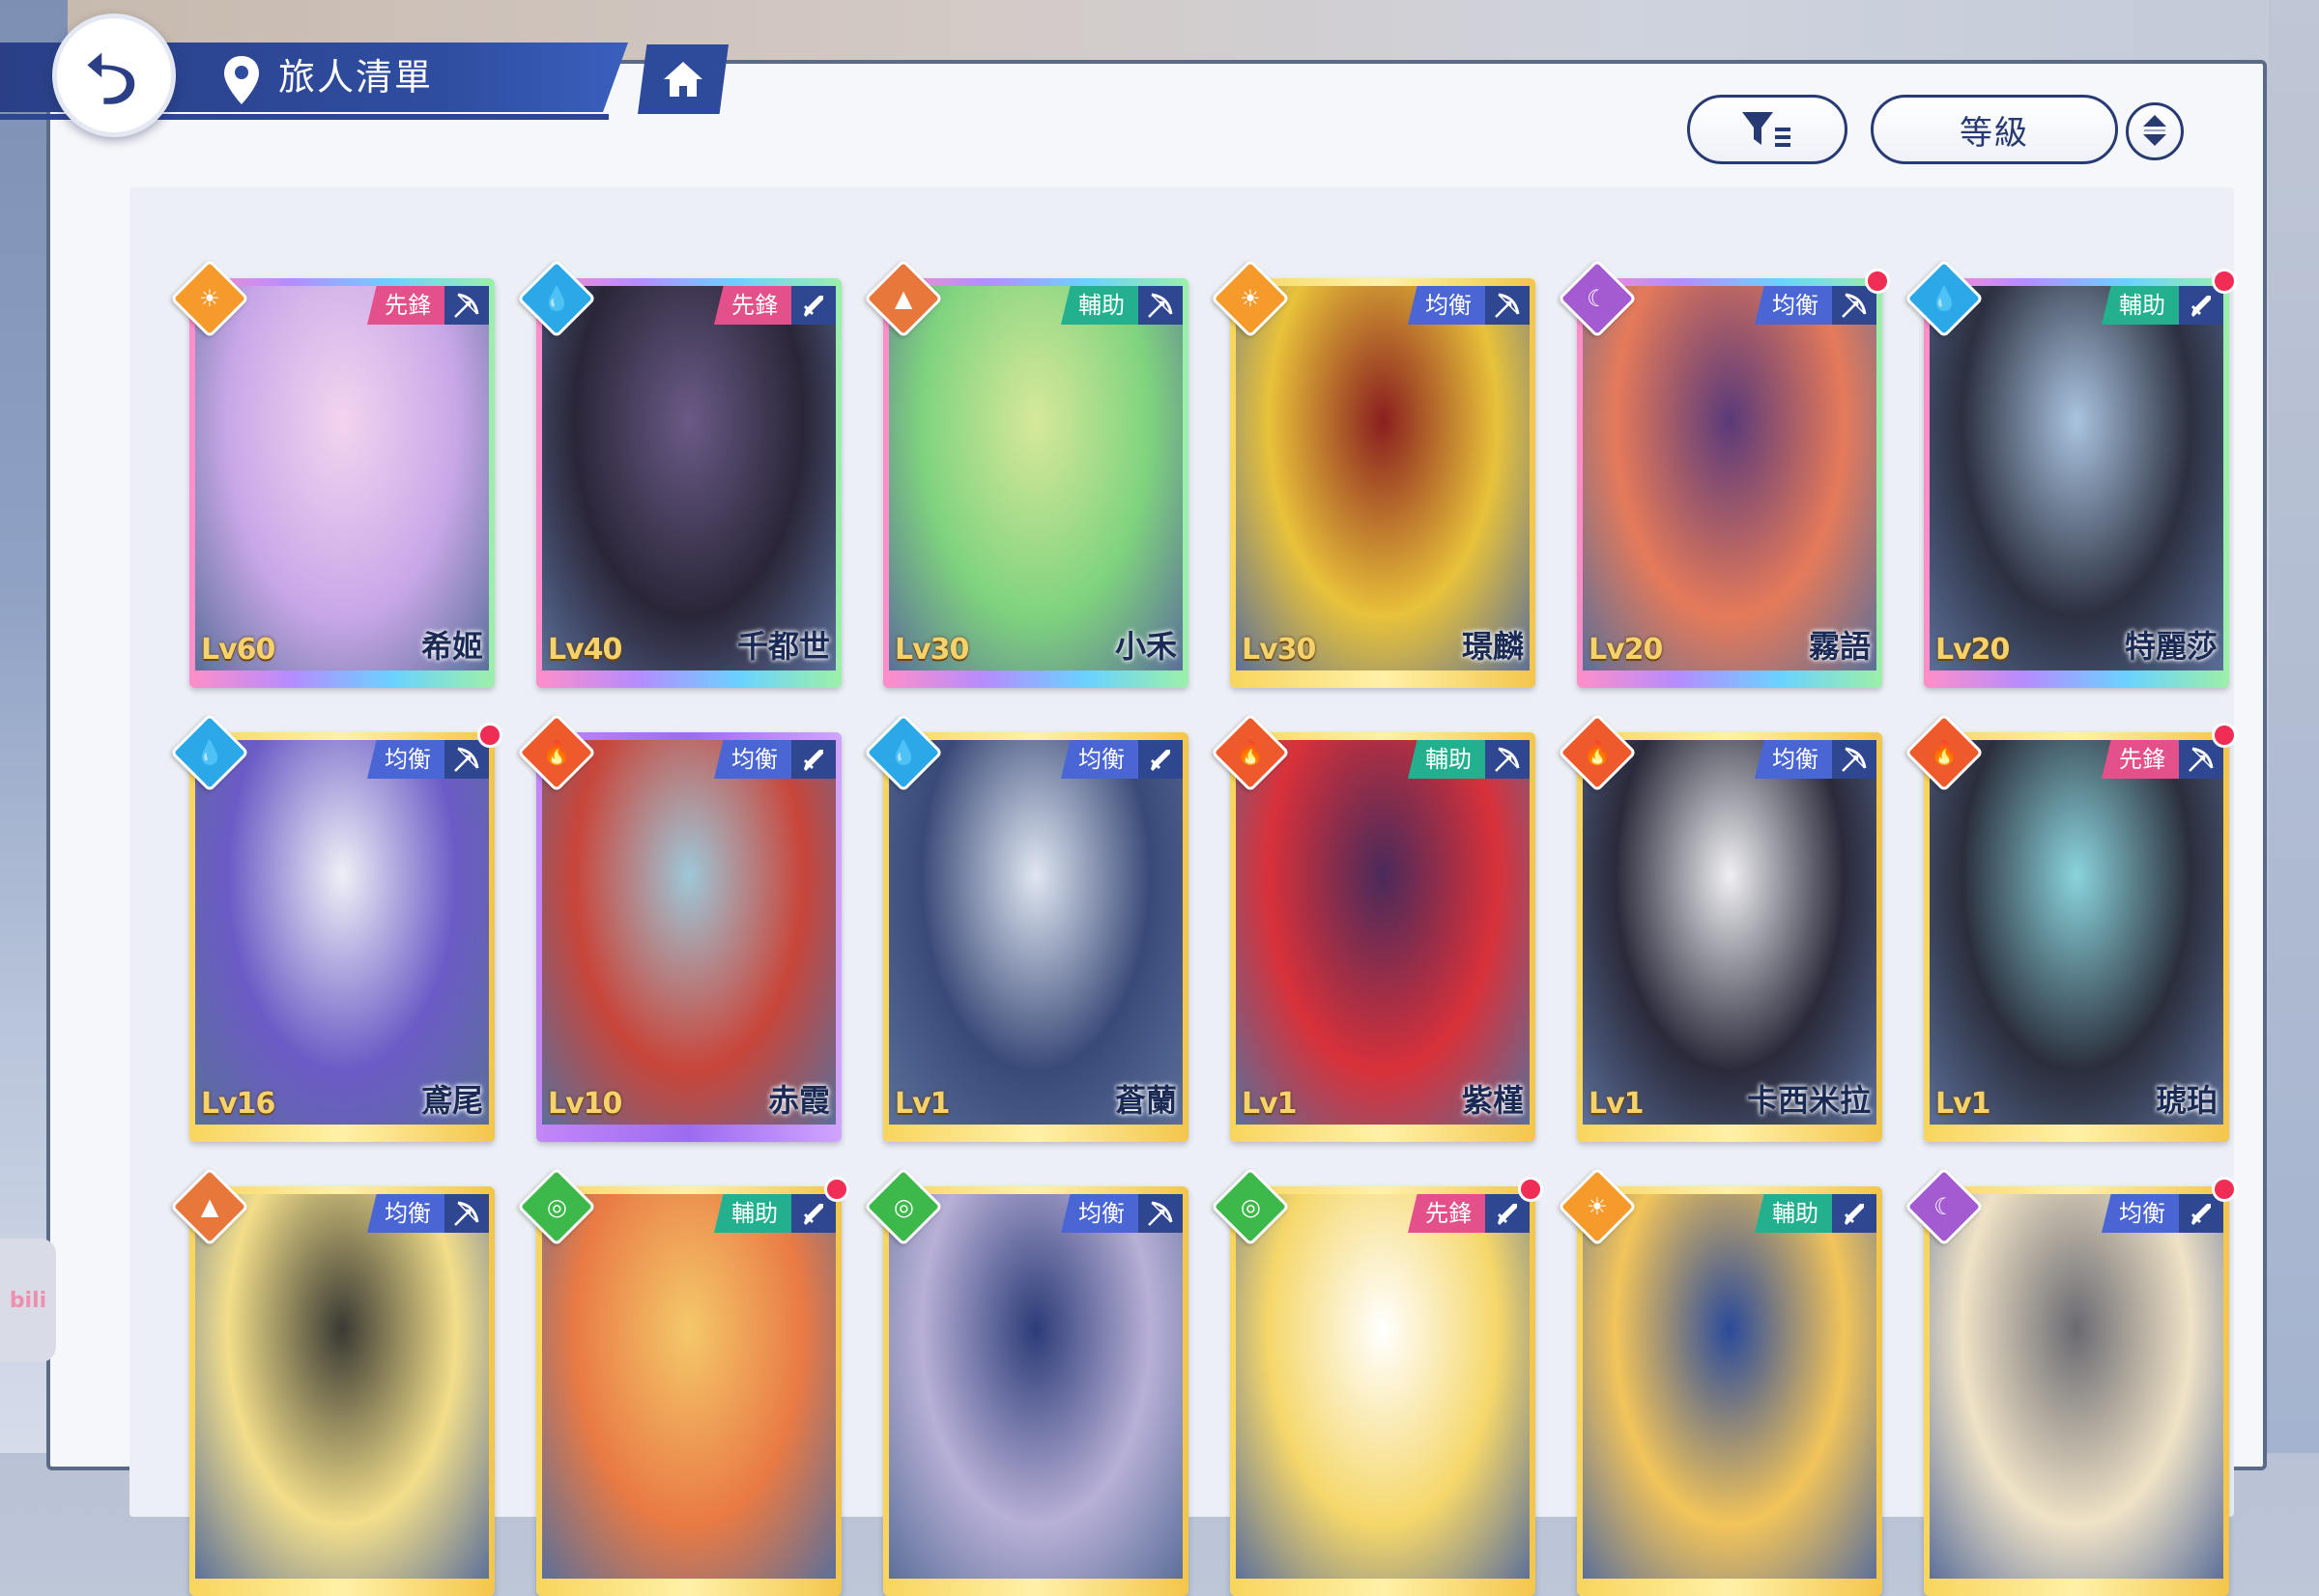 The height and width of the screenshot is (1596, 2319). I want to click on card-frame: 先鋒, so click(1382, 1391).